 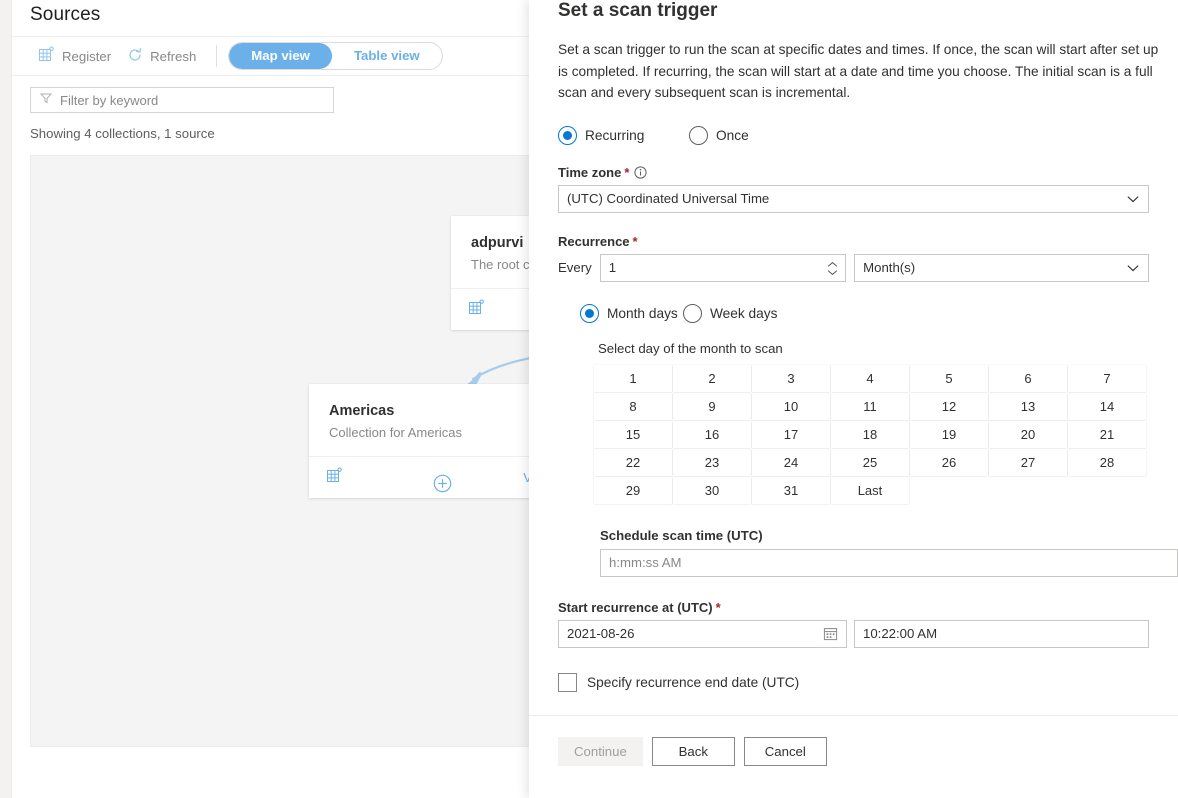 What do you see at coordinates (703, 633) in the screenshot?
I see `start-date-input: 2021-08-26` at bounding box center [703, 633].